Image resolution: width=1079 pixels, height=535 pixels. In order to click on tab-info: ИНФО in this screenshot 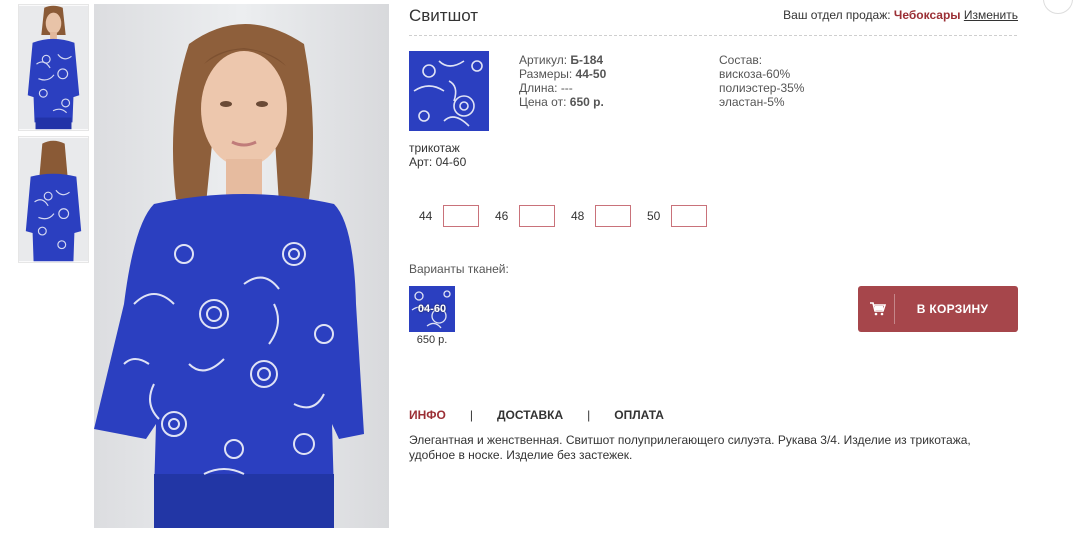, I will do `click(427, 415)`.